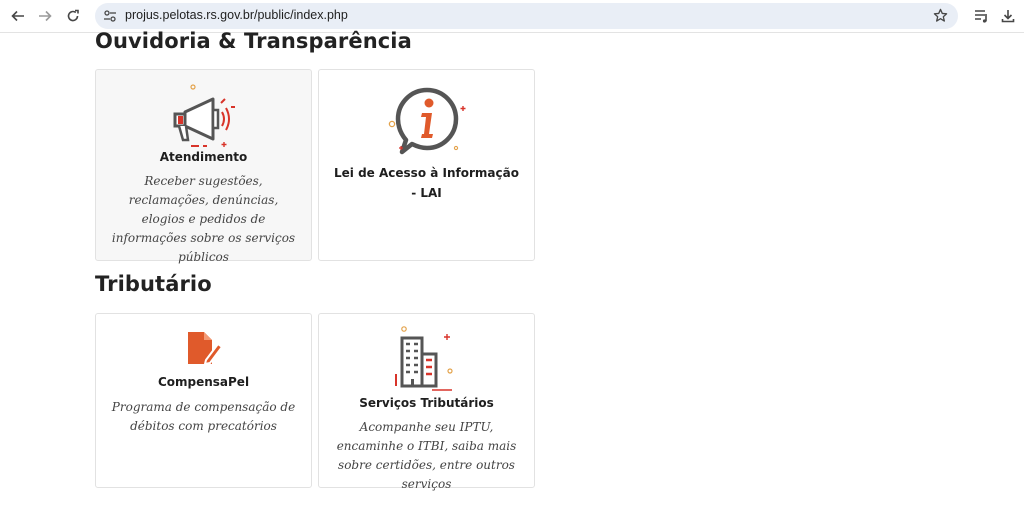 Image resolution: width=1024 pixels, height=514 pixels. What do you see at coordinates (423, 358) in the screenshot?
I see `buildings-icon` at bounding box center [423, 358].